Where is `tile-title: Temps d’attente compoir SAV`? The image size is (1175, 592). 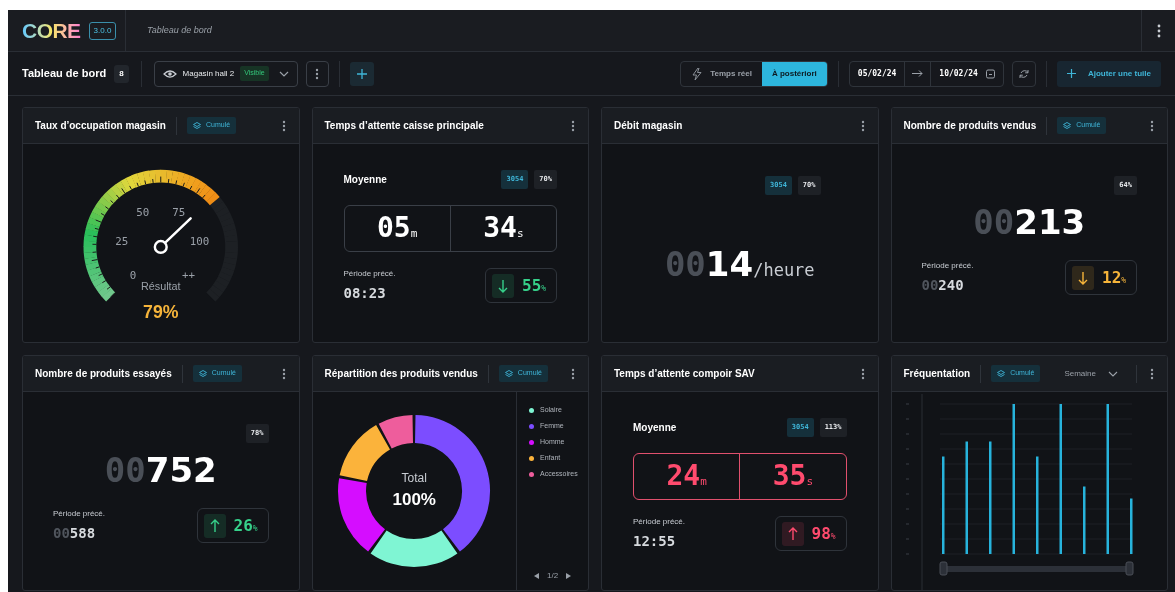
tile-title: Temps d’attente compoir SAV is located at coordinates (684, 374).